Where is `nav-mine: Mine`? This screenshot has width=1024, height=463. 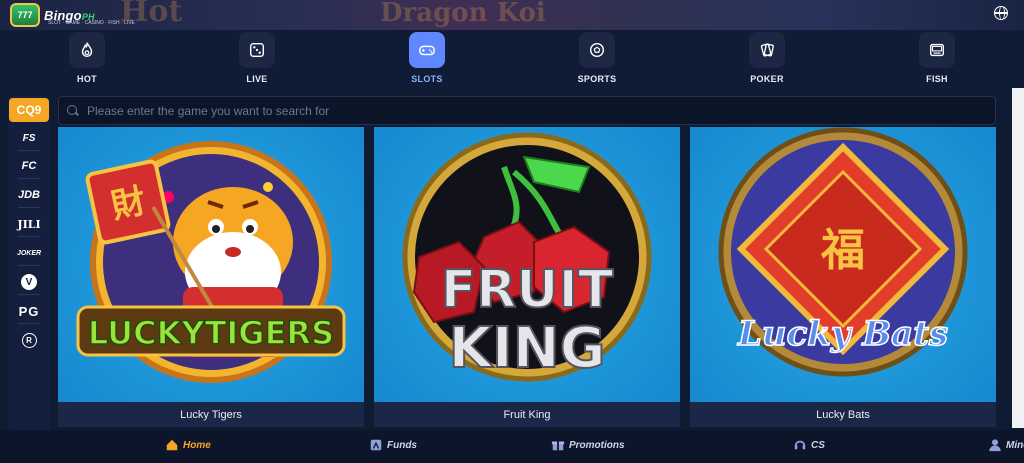 nav-mine: Mine is located at coordinates (1006, 445).